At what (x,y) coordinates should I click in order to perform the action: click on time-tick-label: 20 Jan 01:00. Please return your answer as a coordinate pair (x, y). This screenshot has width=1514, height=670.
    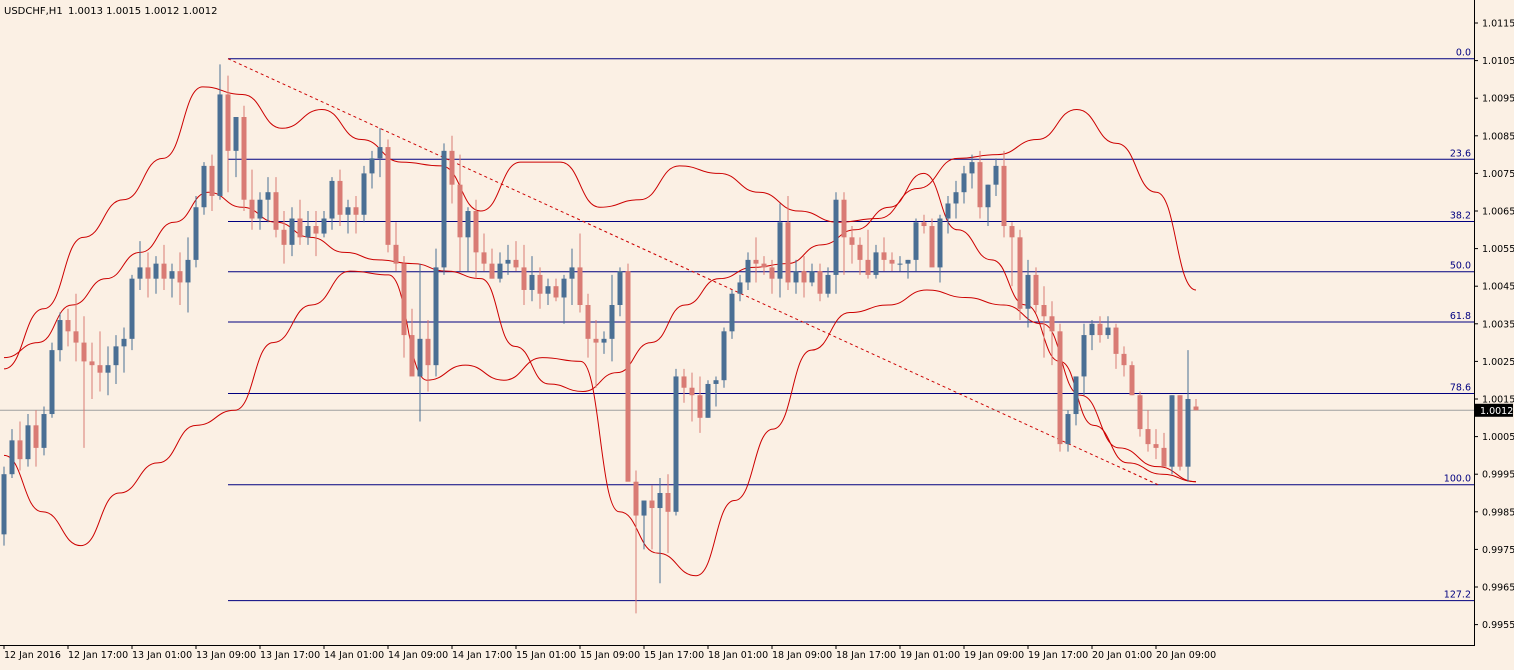
    Looking at the image, I should click on (1122, 655).